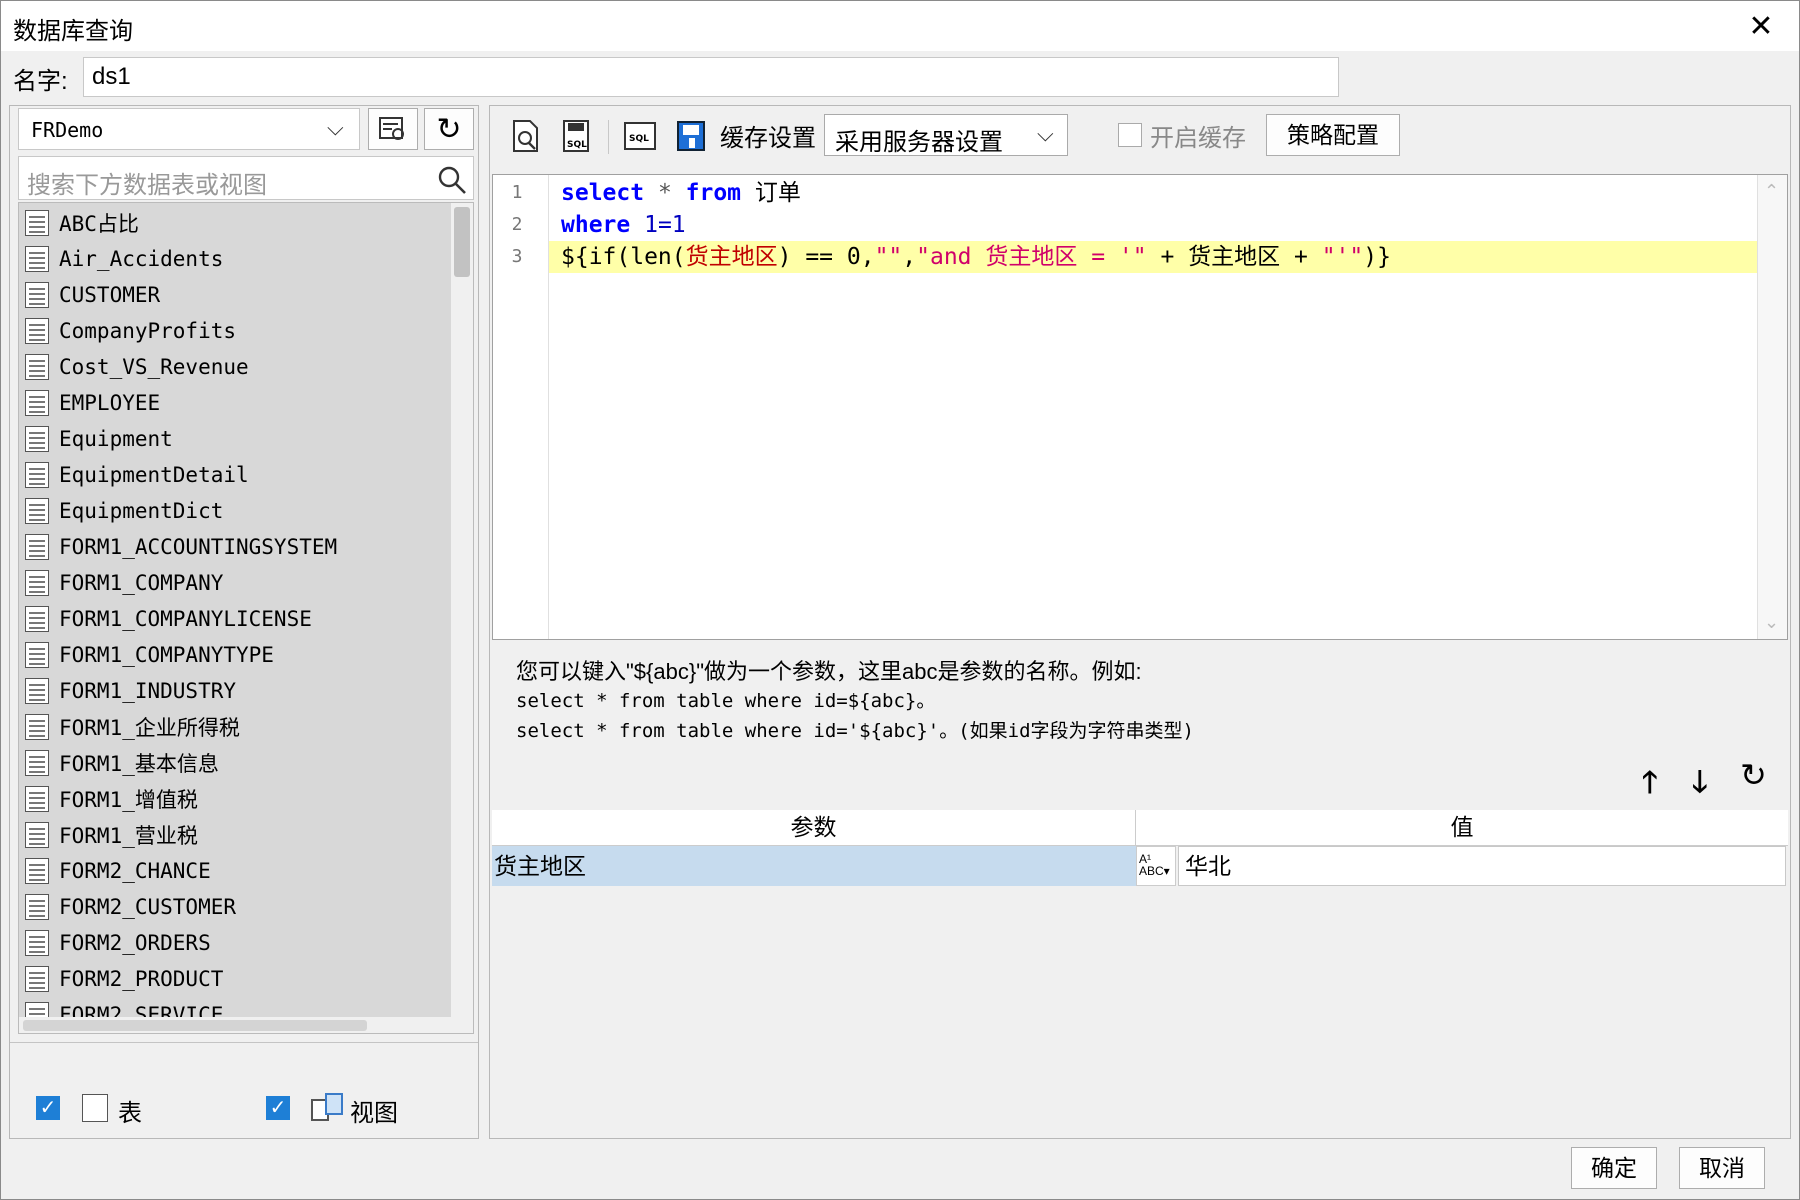 This screenshot has height=1200, width=1800. What do you see at coordinates (1156, 866) in the screenshot?
I see `value-type-icon: A¹ ABC▾` at bounding box center [1156, 866].